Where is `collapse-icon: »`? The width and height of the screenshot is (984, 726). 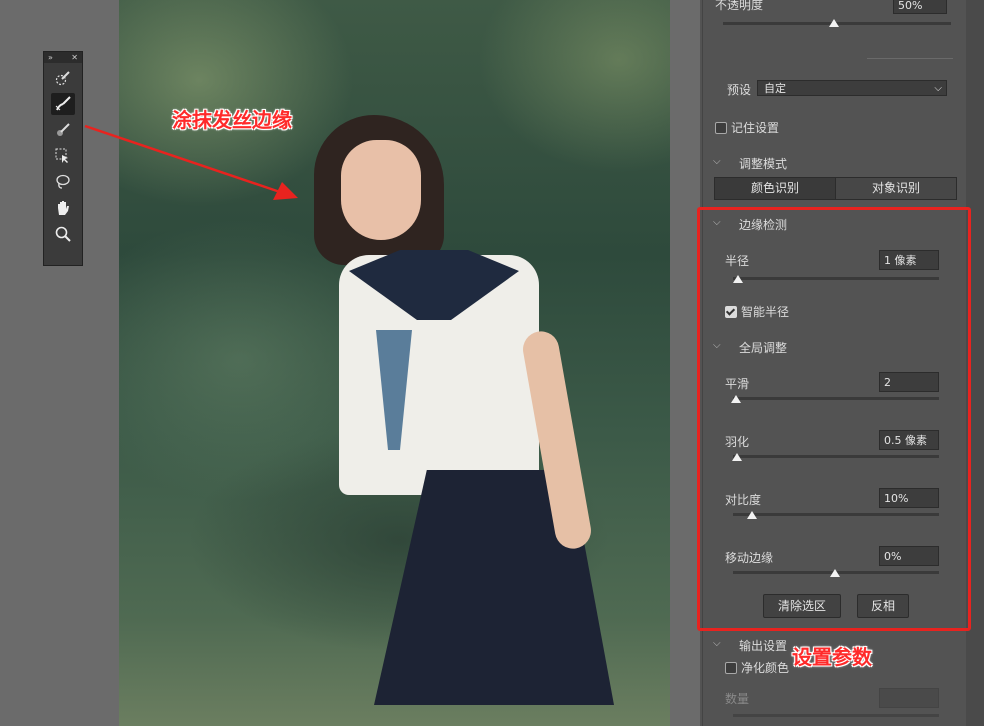 collapse-icon: » is located at coordinates (50, 57).